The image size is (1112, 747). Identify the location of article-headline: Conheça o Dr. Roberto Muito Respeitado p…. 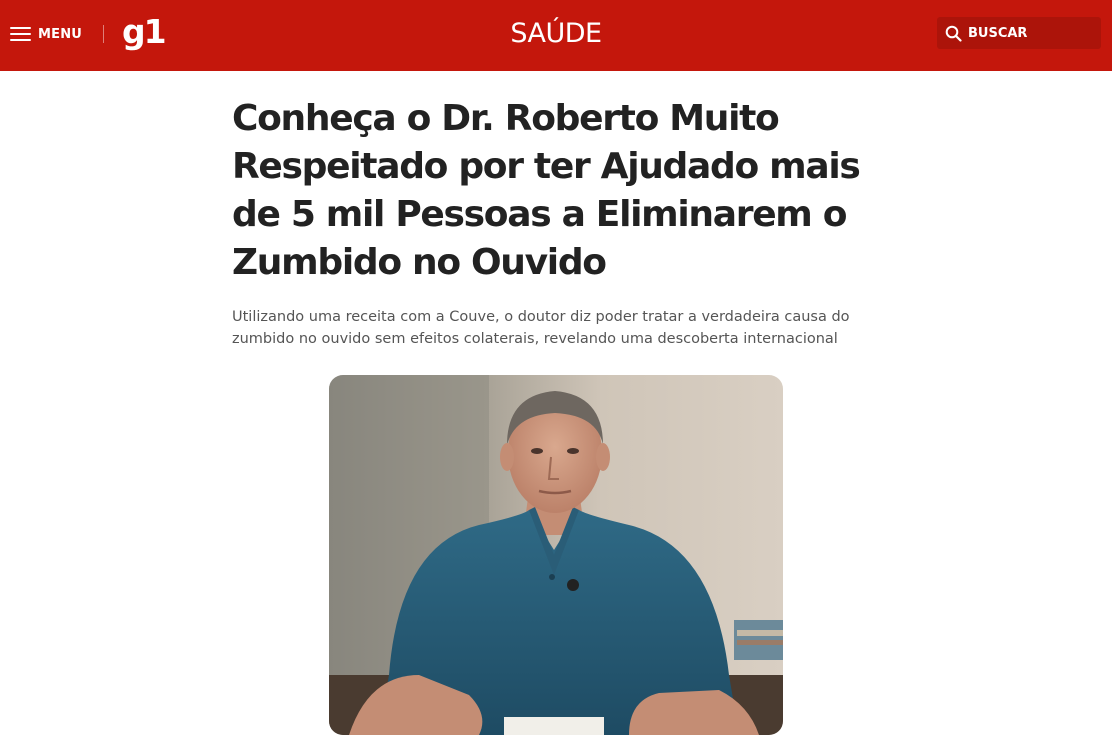
(546, 190).